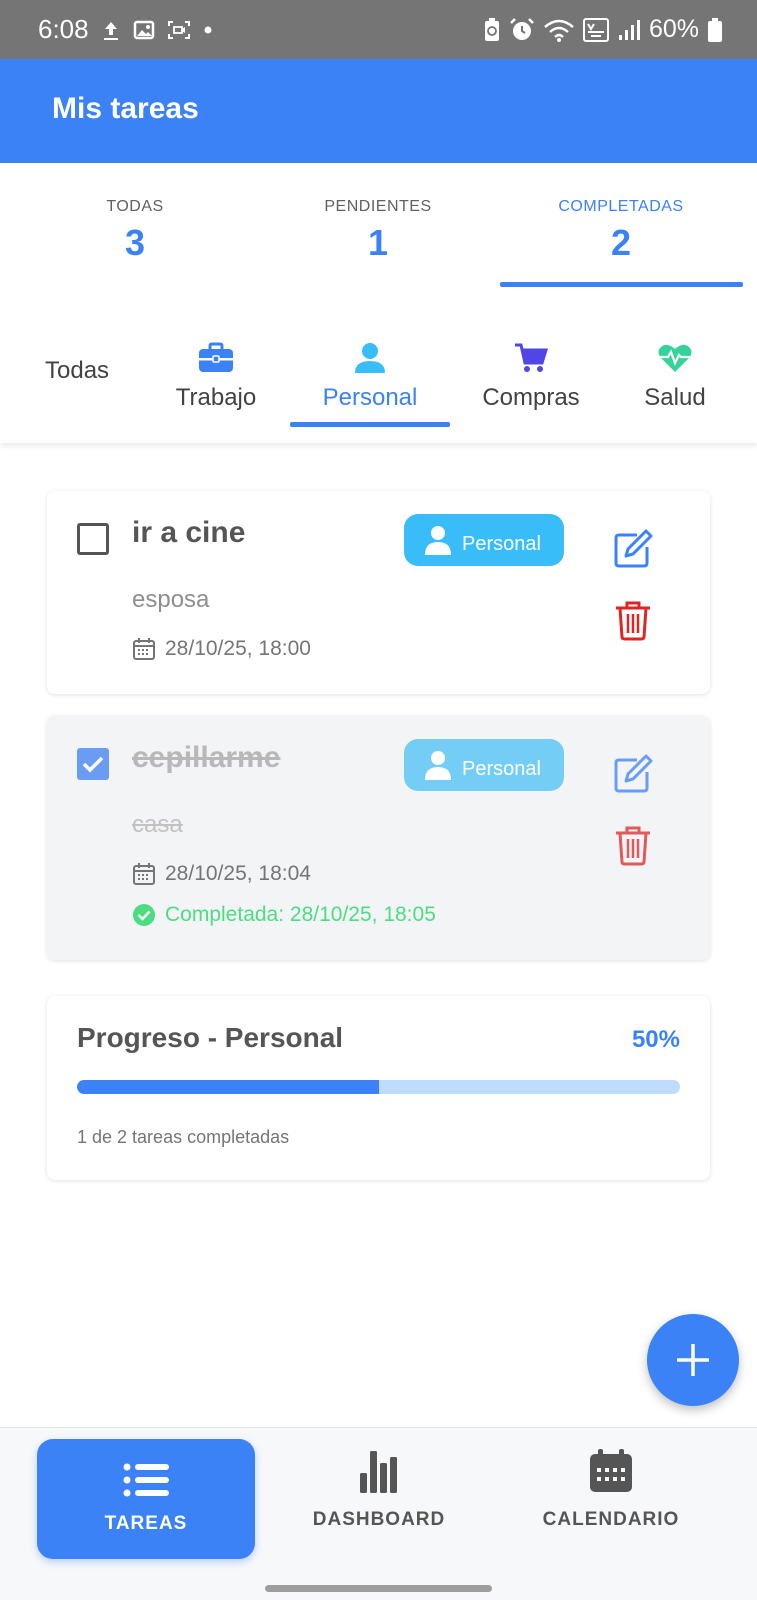 This screenshot has height=1600, width=757. Describe the element at coordinates (370, 397) in the screenshot. I see `category-label: Personal` at that location.